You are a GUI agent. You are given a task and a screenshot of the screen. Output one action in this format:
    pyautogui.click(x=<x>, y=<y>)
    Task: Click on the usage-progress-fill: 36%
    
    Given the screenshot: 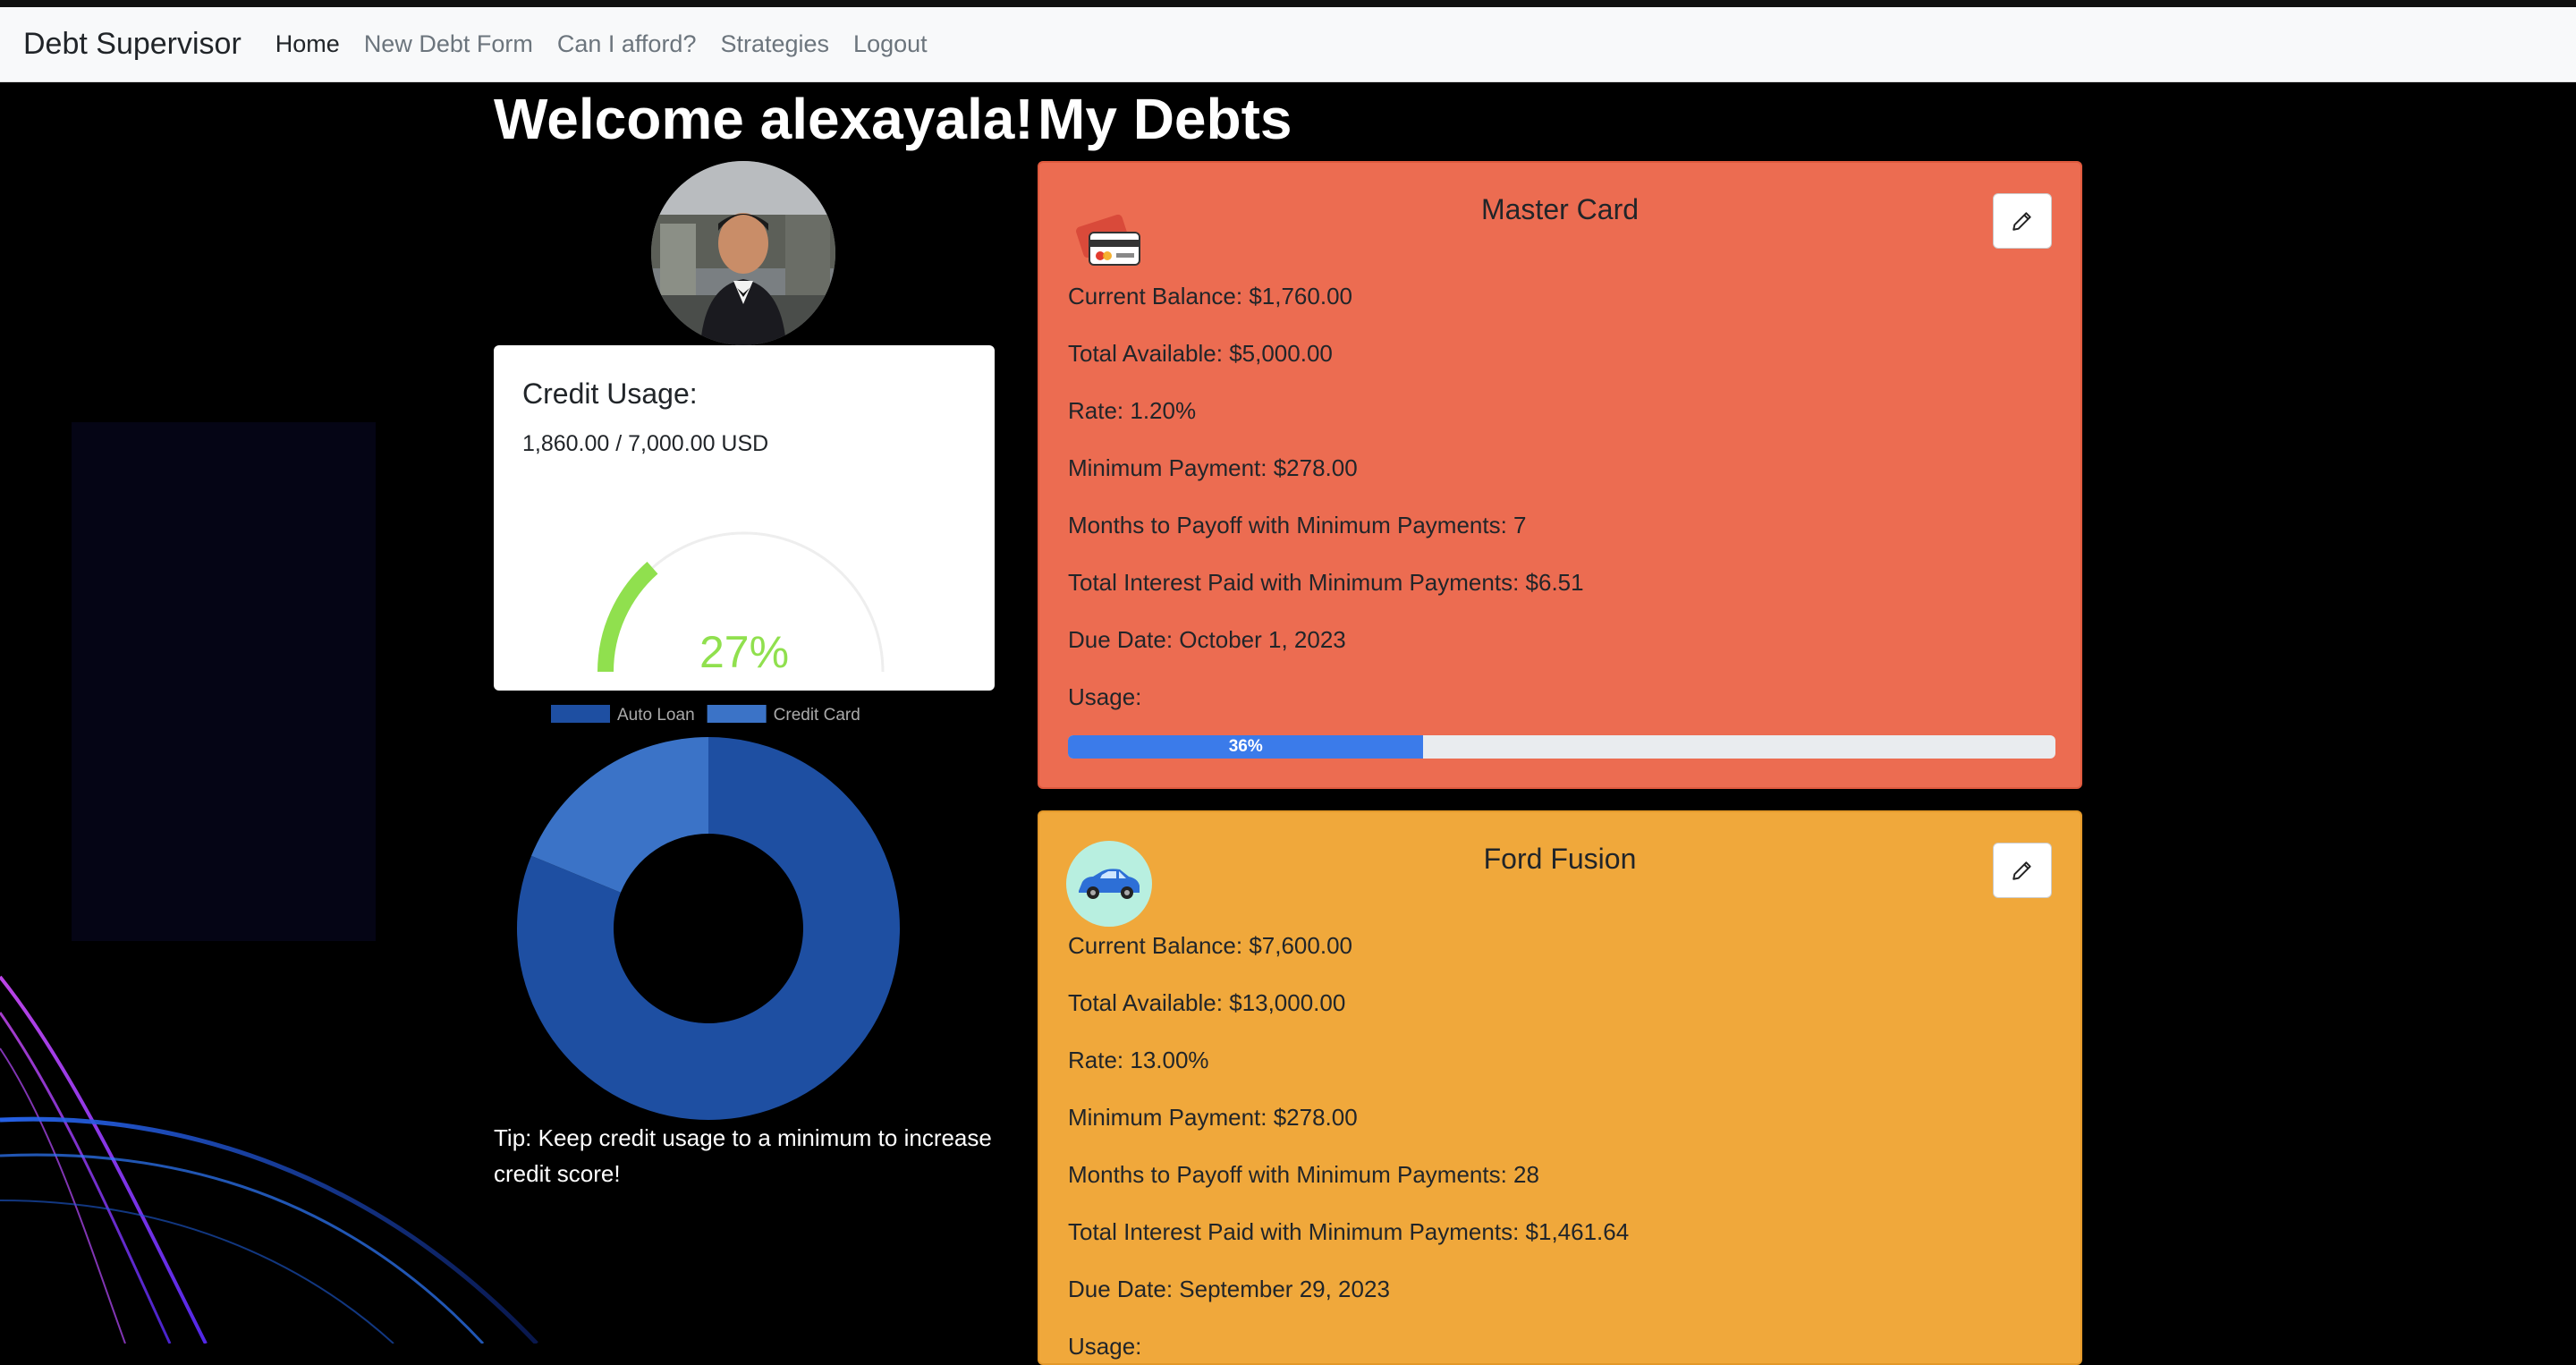 What is the action you would take?
    pyautogui.click(x=1246, y=747)
    